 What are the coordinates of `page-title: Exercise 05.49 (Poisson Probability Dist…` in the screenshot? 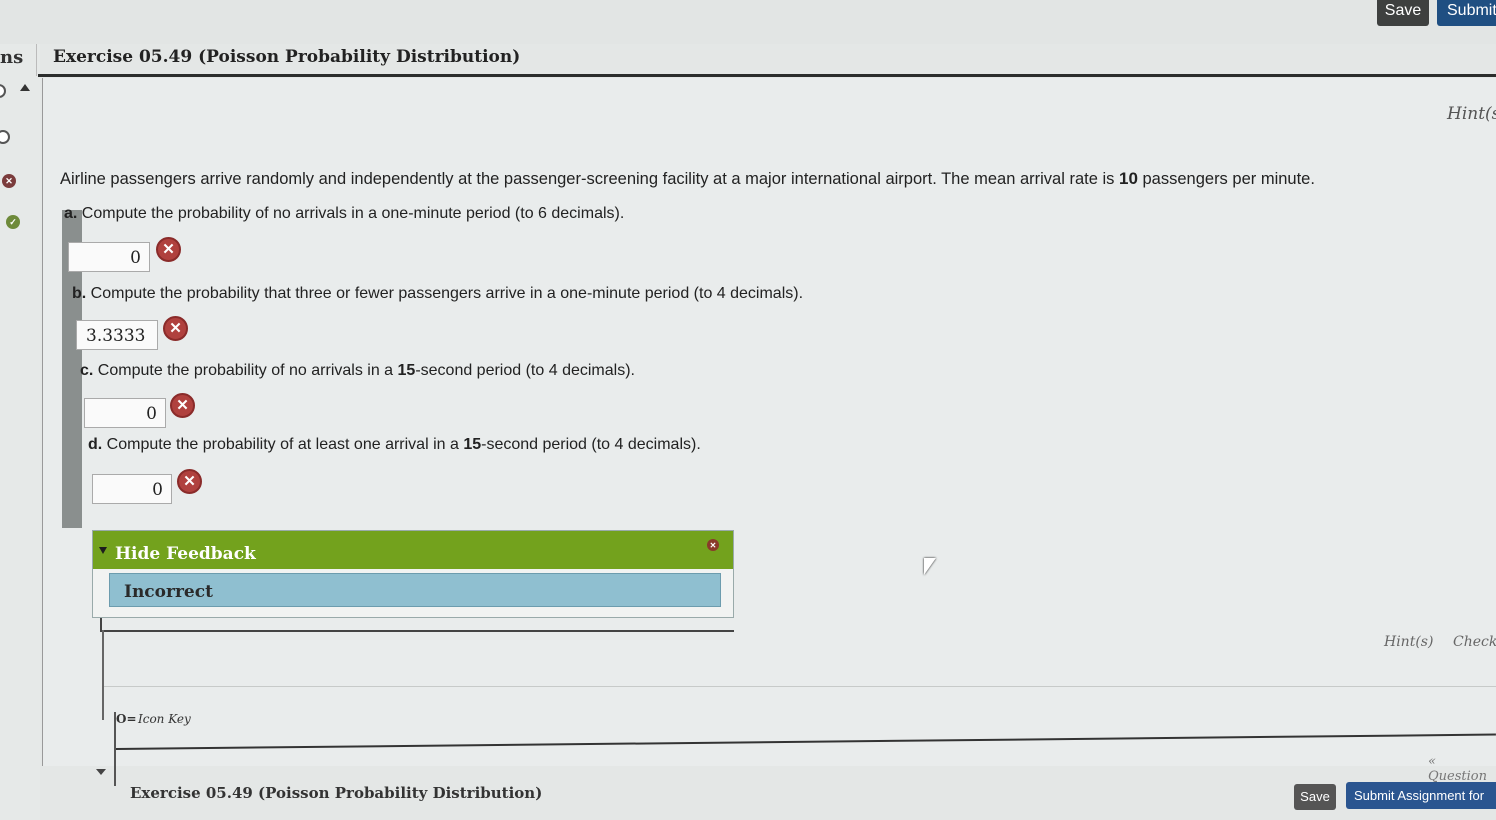 It's located at (287, 57).